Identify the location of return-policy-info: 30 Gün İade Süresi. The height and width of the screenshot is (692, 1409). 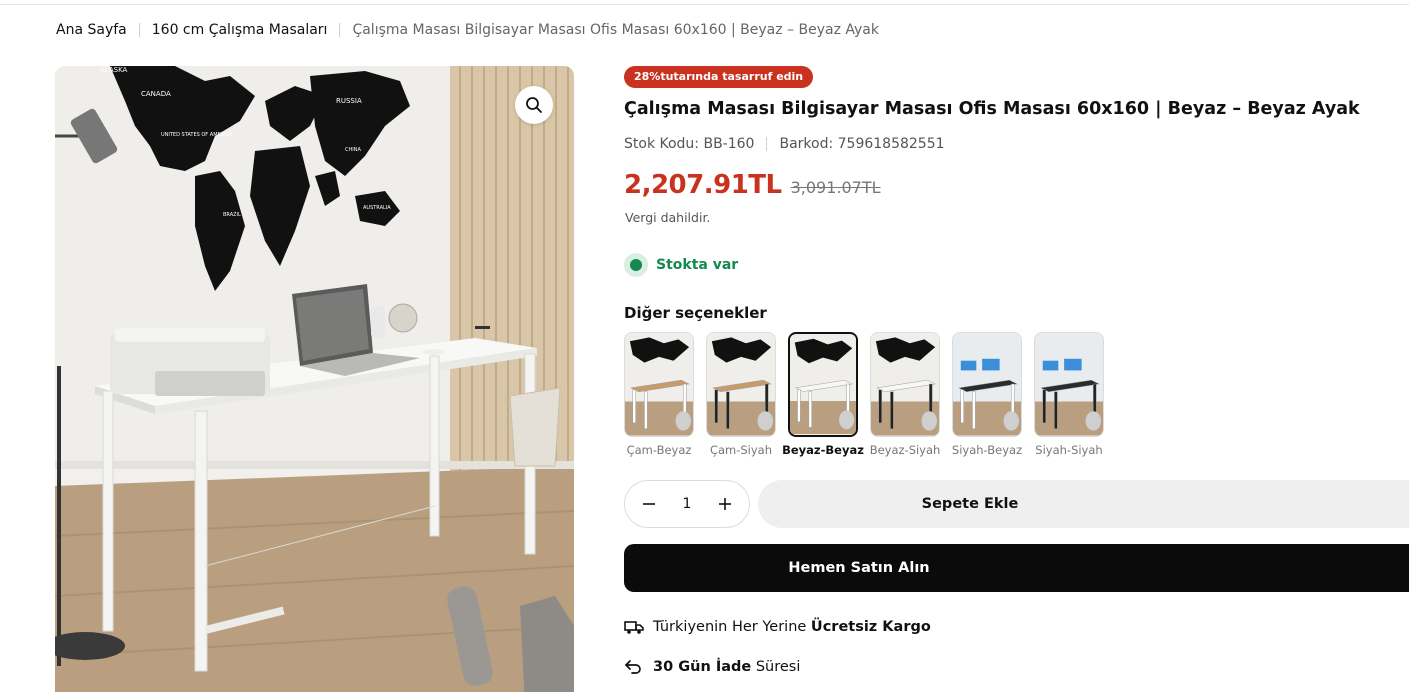
(712, 667).